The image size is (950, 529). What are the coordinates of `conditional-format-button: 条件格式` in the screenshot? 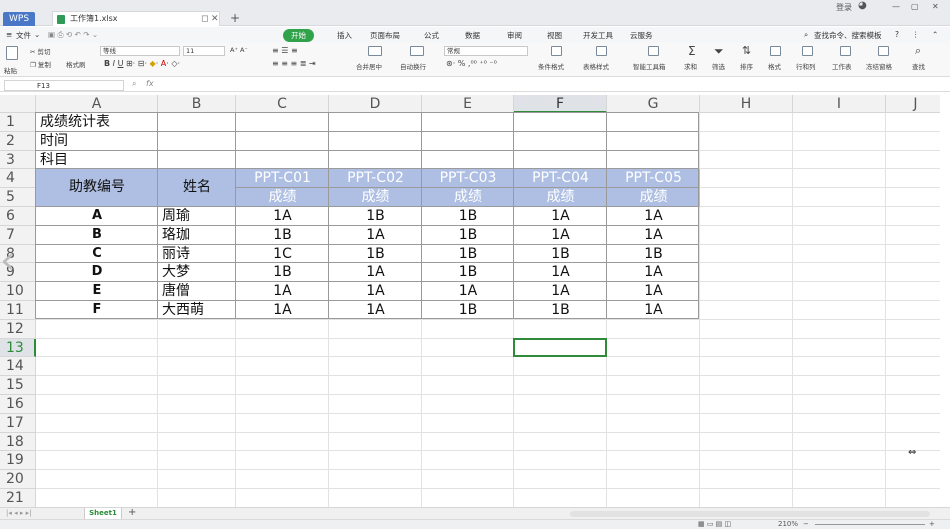 It's located at (551, 66).